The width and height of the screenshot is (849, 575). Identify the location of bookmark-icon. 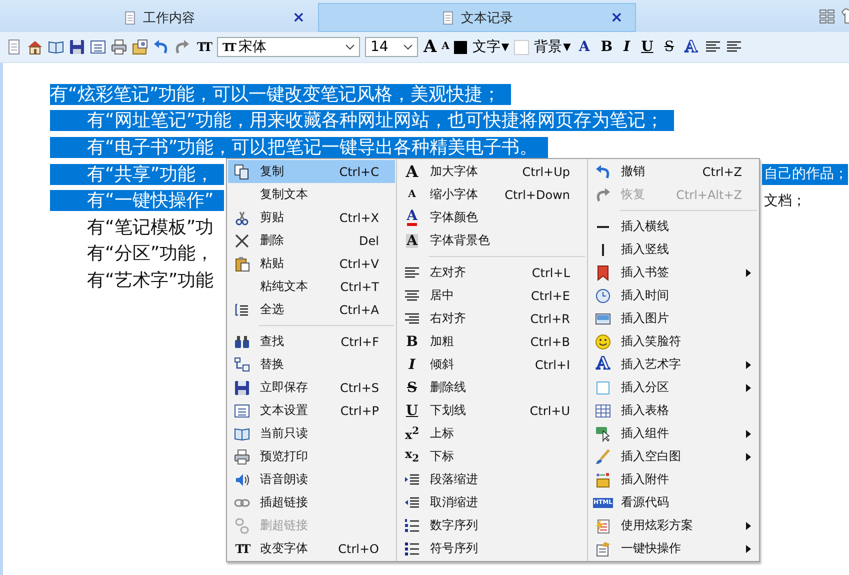
(603, 272).